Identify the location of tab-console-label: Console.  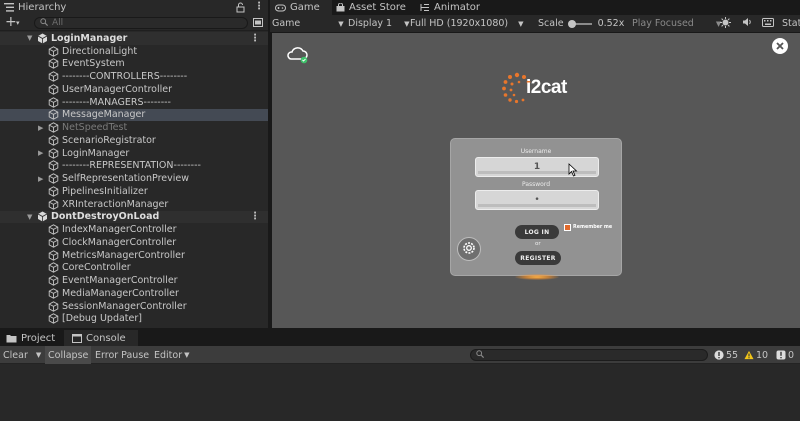
(106, 338).